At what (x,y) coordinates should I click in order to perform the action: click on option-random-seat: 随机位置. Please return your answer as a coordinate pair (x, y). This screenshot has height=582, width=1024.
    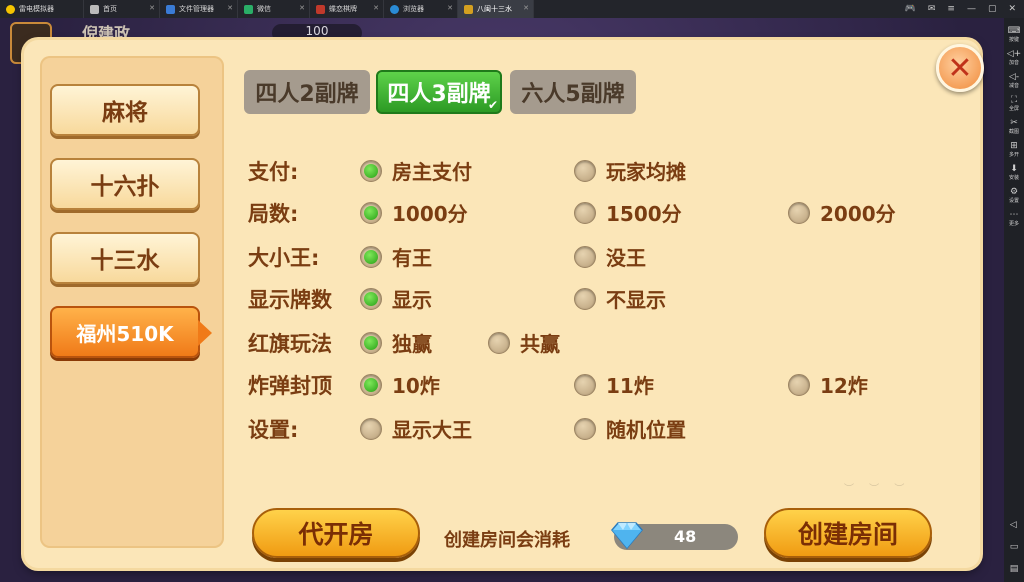
    Looking at the image, I should click on (630, 428).